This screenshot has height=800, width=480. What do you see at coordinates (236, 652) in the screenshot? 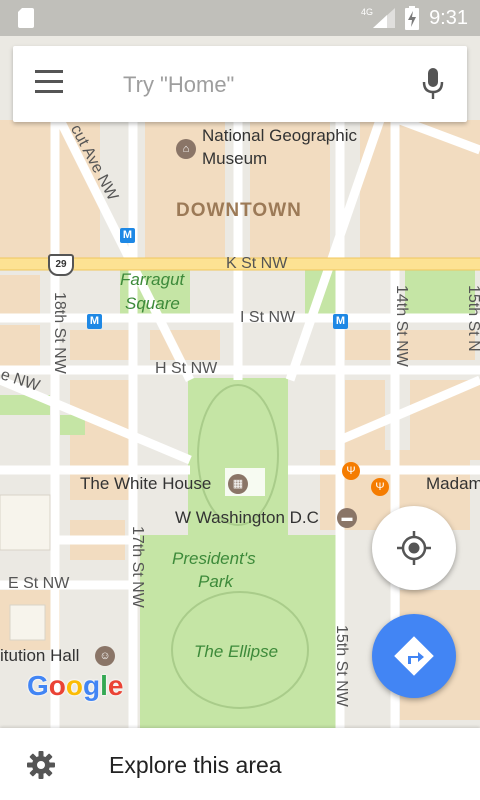
I see `park-label-ellipse: The Ellipse` at bounding box center [236, 652].